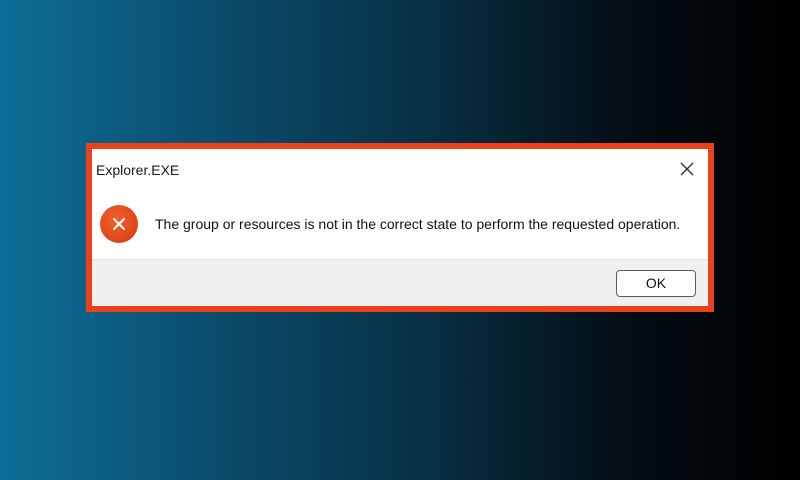  Describe the element at coordinates (138, 170) in the screenshot. I see `dialog-title: Explorer.EXE` at that location.